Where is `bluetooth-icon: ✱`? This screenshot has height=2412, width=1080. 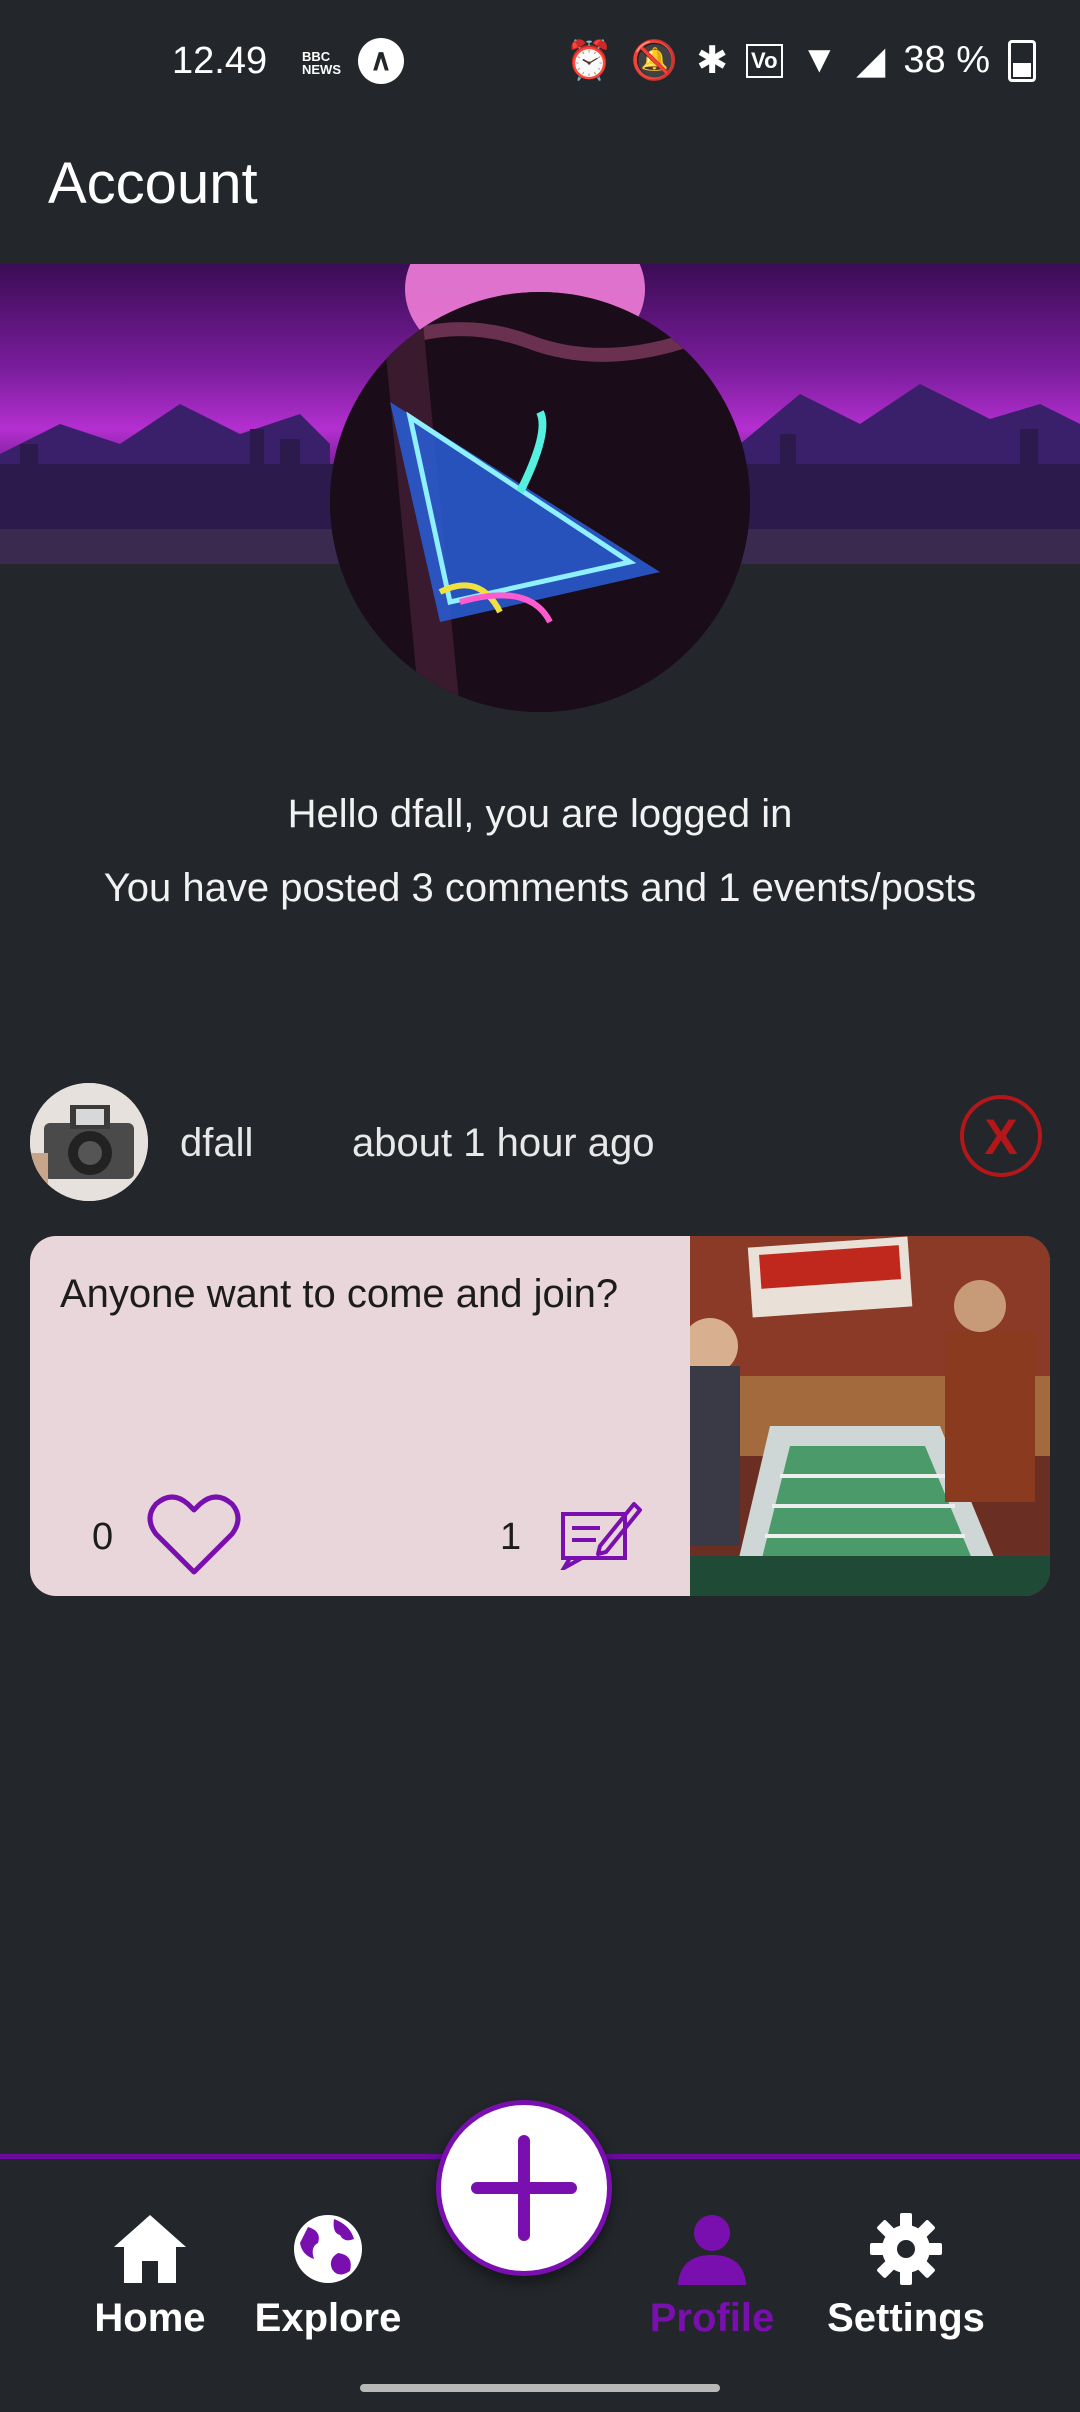 bluetooth-icon: ✱ is located at coordinates (712, 61).